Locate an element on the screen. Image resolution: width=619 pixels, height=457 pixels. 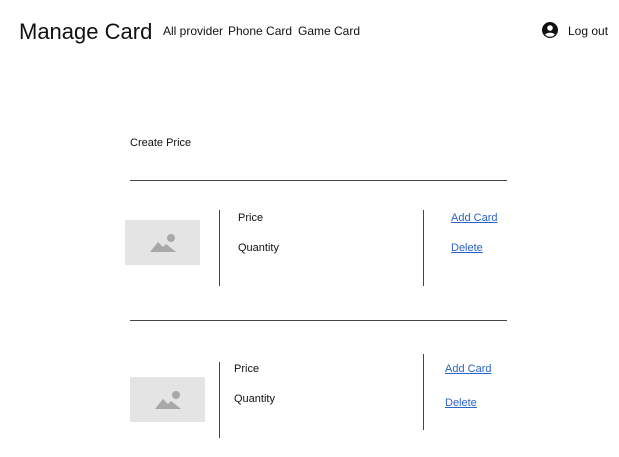
nav-phone-card: Phone Card is located at coordinates (260, 31).